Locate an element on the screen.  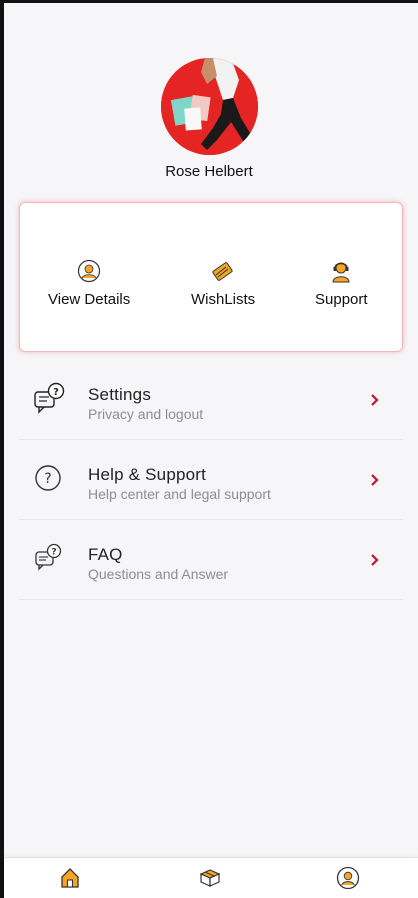
avatar-photo is located at coordinates (209, 106).